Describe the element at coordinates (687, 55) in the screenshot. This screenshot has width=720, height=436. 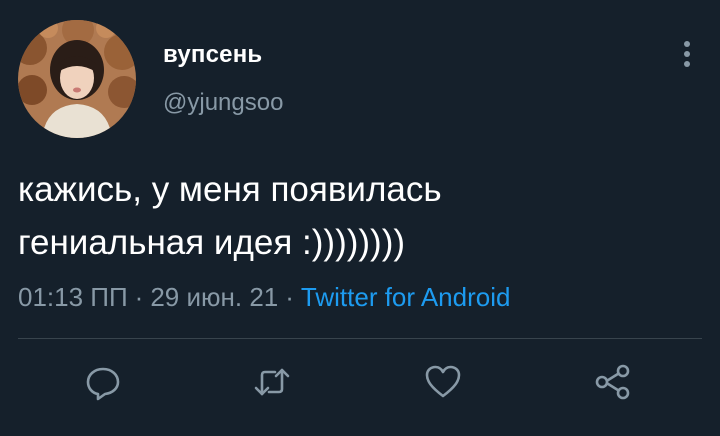
I see `more-vertical-icon` at that location.